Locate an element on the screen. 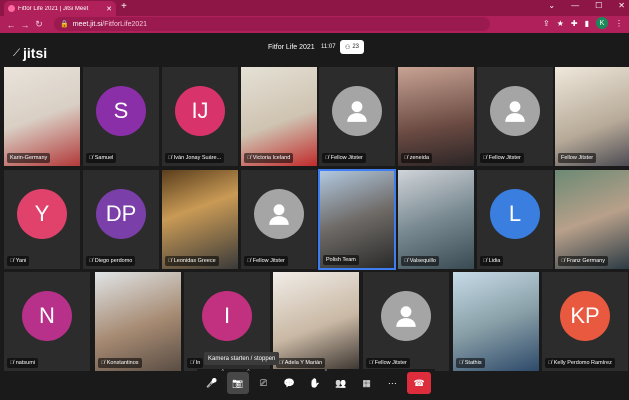  participant-nametag: Karin-Germany is located at coordinates (29, 158).